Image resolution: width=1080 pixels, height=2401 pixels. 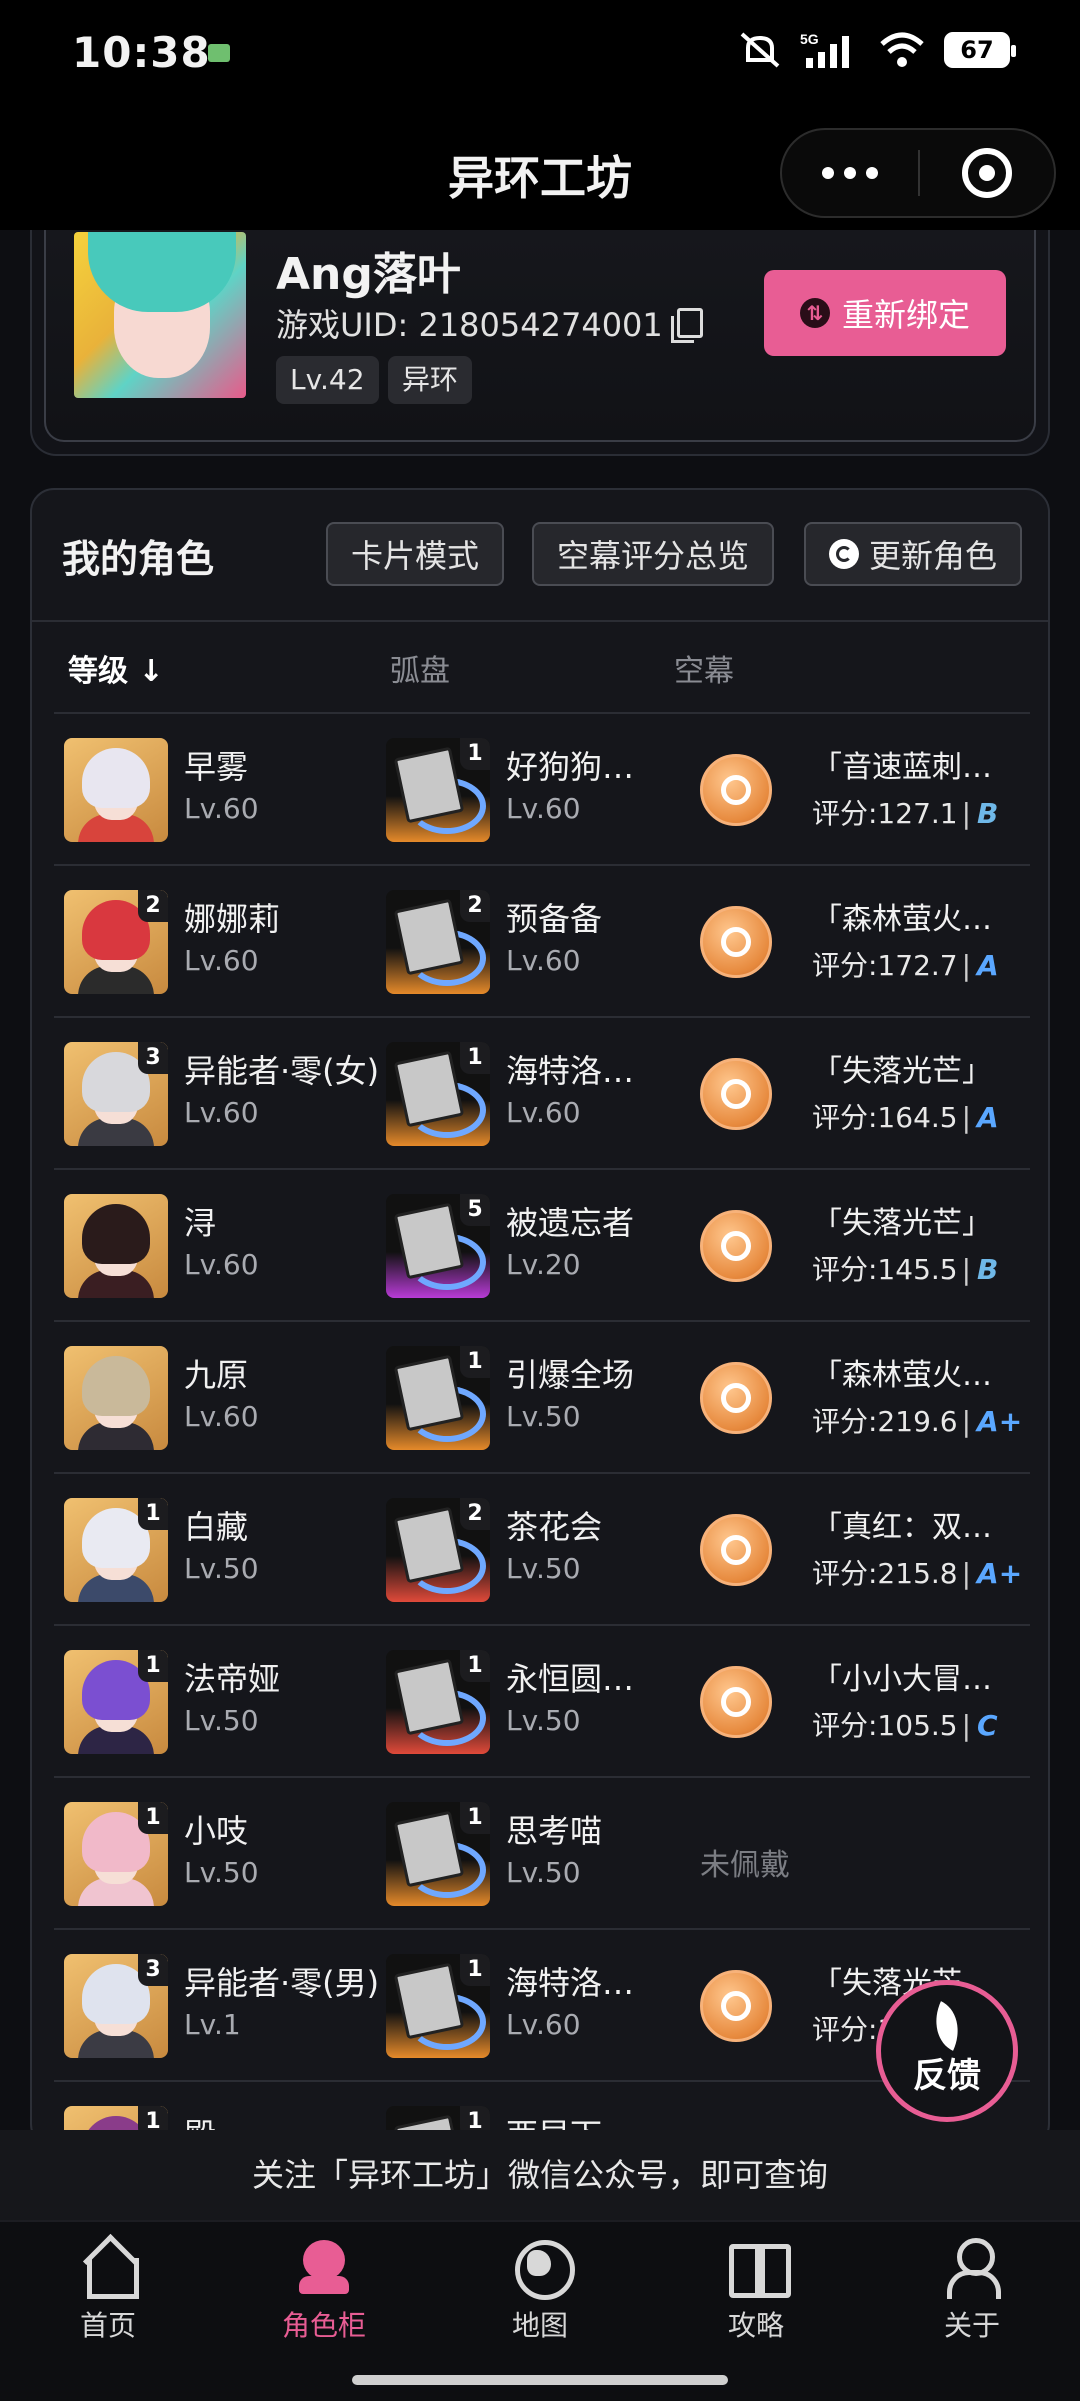 I want to click on tab-label: 首页, so click(x=107, y=2325).